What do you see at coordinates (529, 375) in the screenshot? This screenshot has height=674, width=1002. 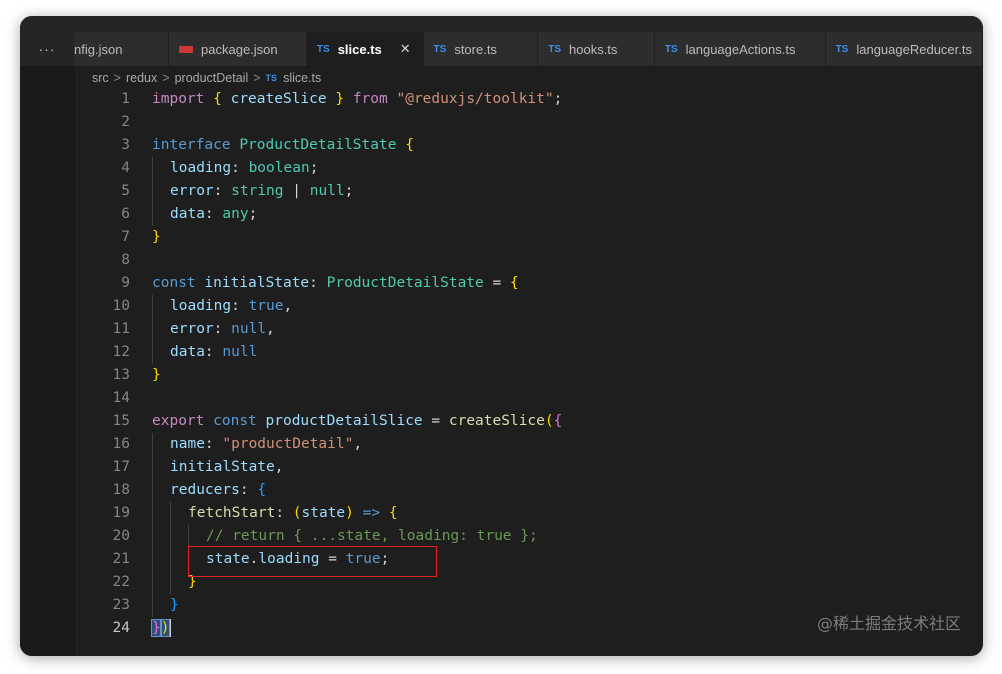 I see `code-line: 13}` at bounding box center [529, 375].